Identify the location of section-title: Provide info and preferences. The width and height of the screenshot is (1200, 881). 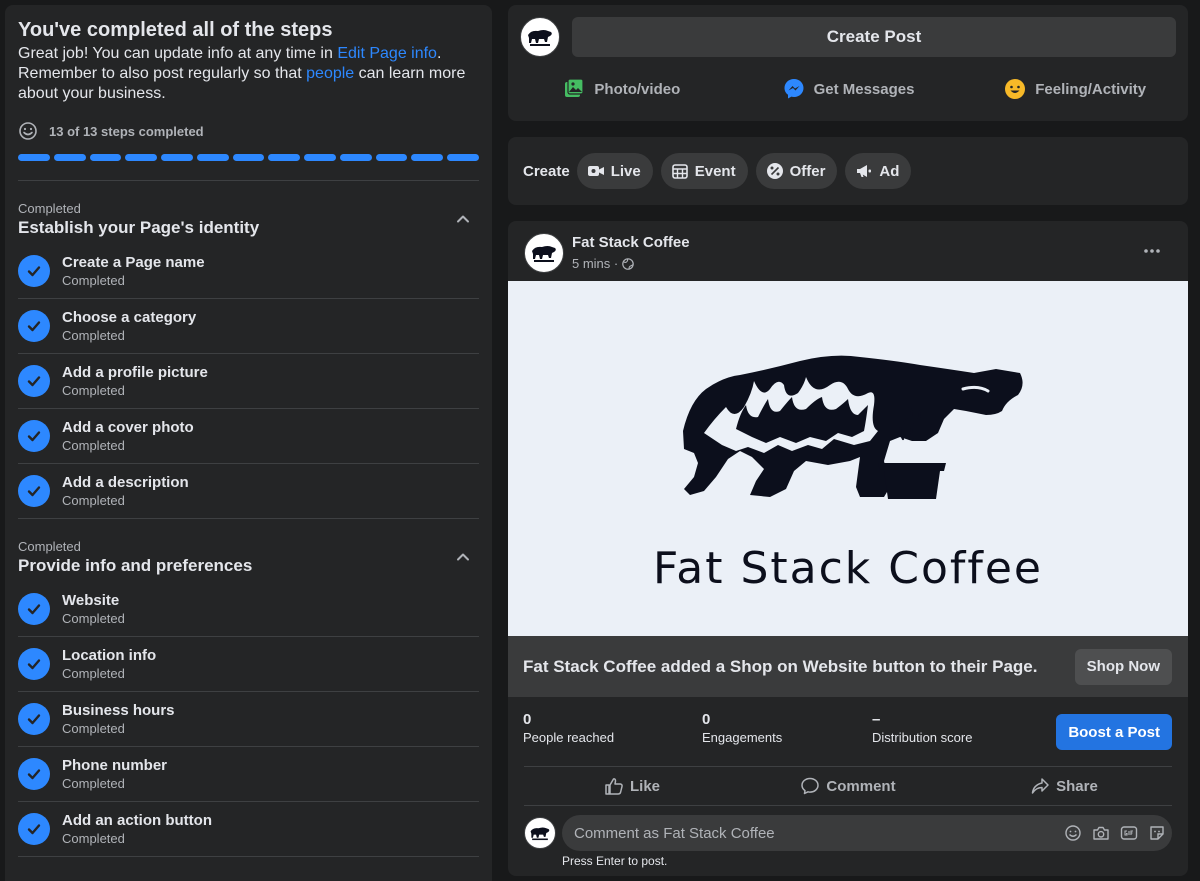
(135, 565).